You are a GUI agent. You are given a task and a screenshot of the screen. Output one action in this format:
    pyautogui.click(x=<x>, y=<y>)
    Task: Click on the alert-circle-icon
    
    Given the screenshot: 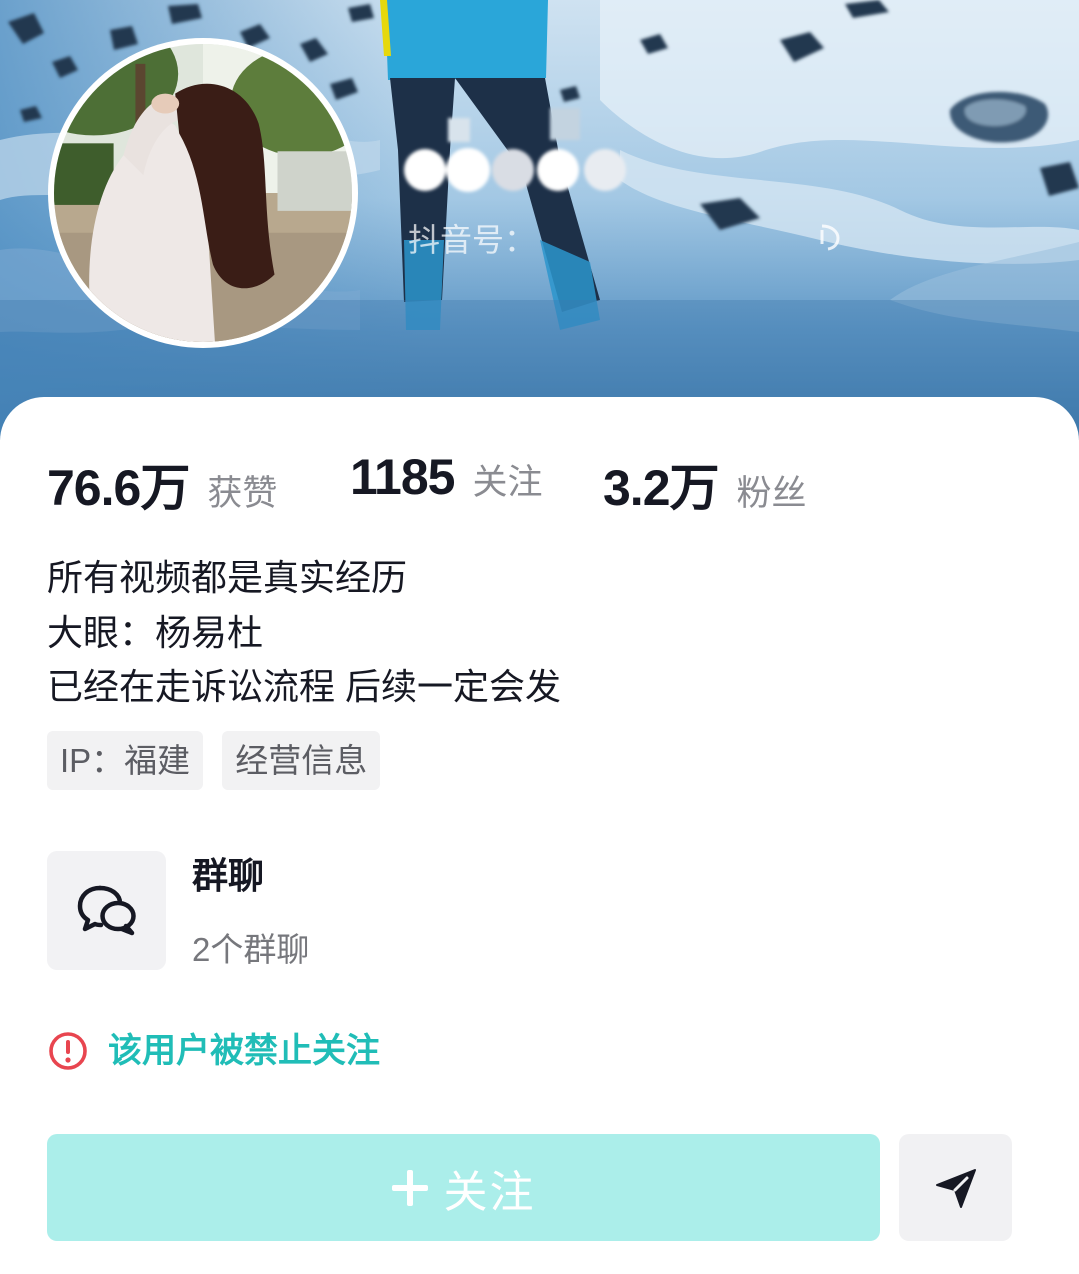 What is the action you would take?
    pyautogui.click(x=68, y=1051)
    